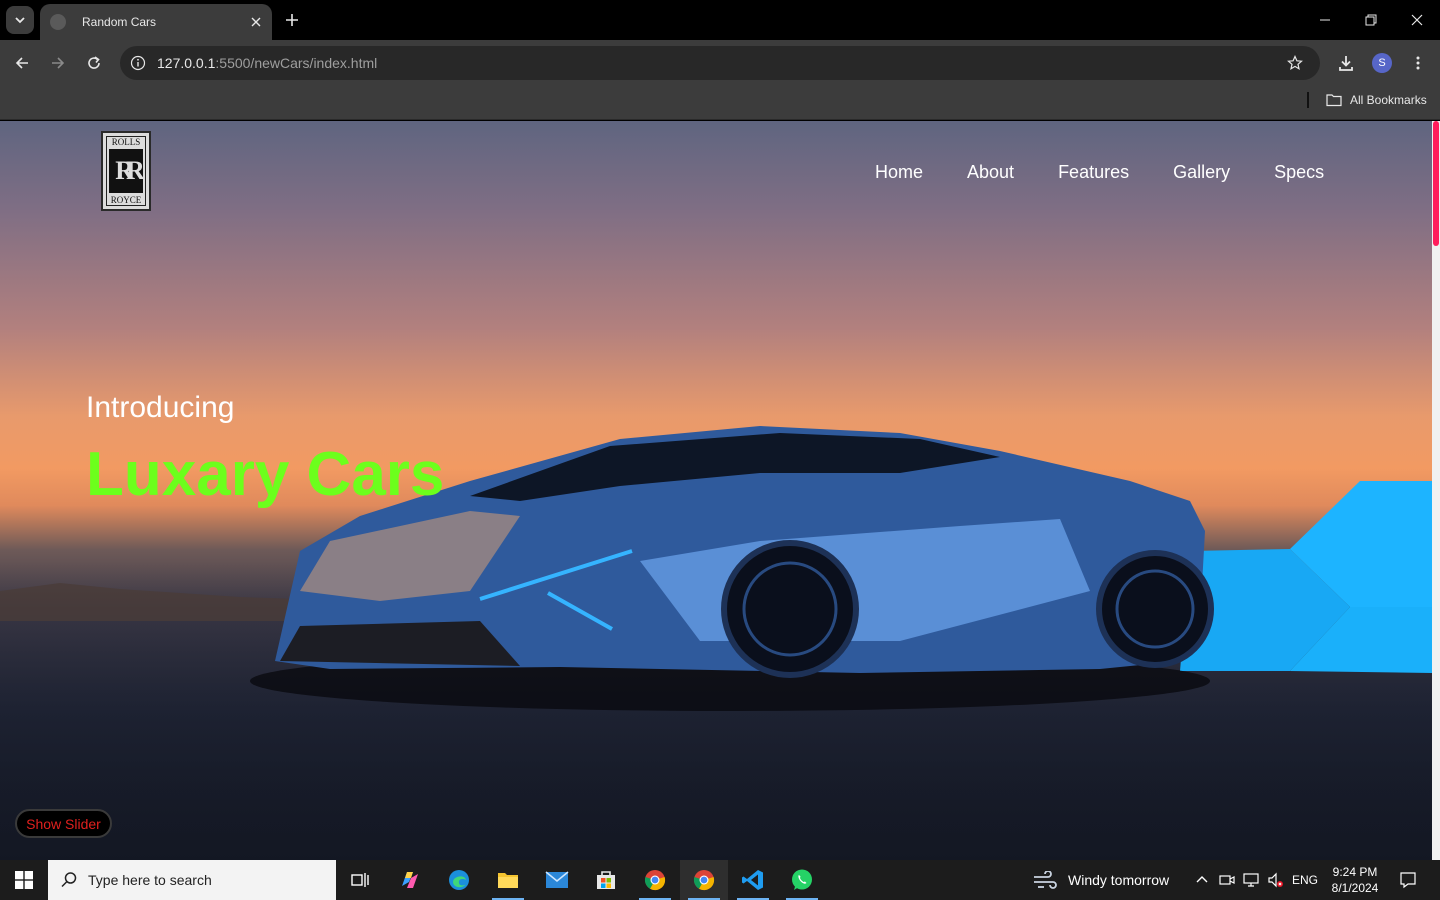 The height and width of the screenshot is (900, 1440). I want to click on taskbar-search: Type here to search, so click(192, 880).